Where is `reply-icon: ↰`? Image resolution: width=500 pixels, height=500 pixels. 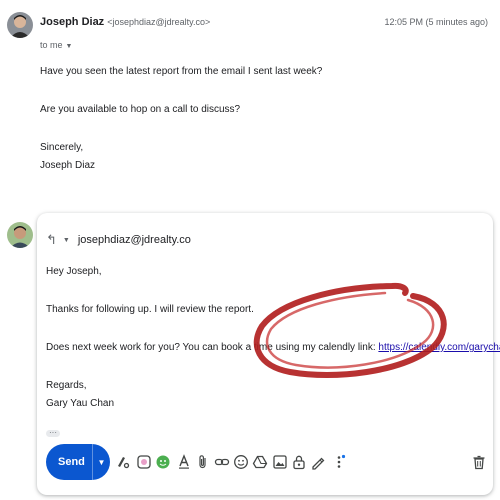 reply-icon: ↰ is located at coordinates (51, 240).